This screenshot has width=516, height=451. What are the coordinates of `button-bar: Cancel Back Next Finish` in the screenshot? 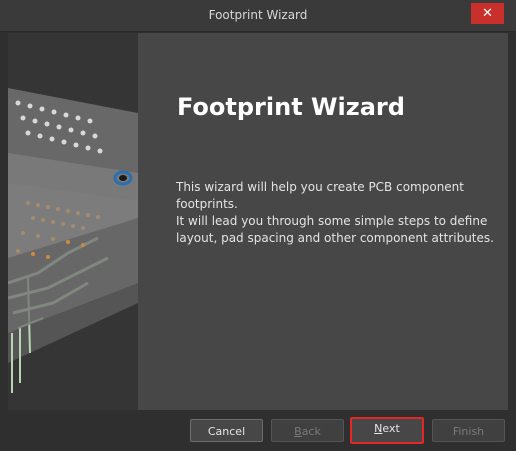 It's located at (258, 430).